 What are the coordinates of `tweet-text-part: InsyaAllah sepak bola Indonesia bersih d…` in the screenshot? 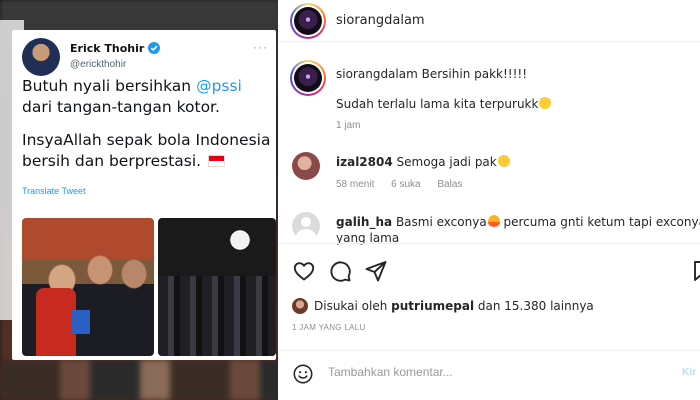 It's located at (146, 150).